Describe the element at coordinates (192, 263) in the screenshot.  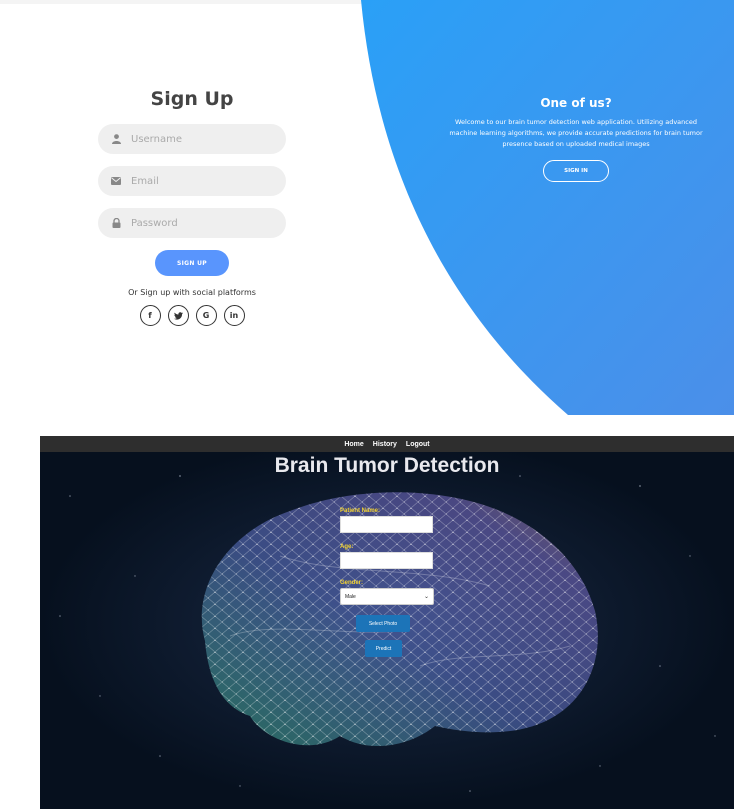
I see `signup-button: SIGN UP` at that location.